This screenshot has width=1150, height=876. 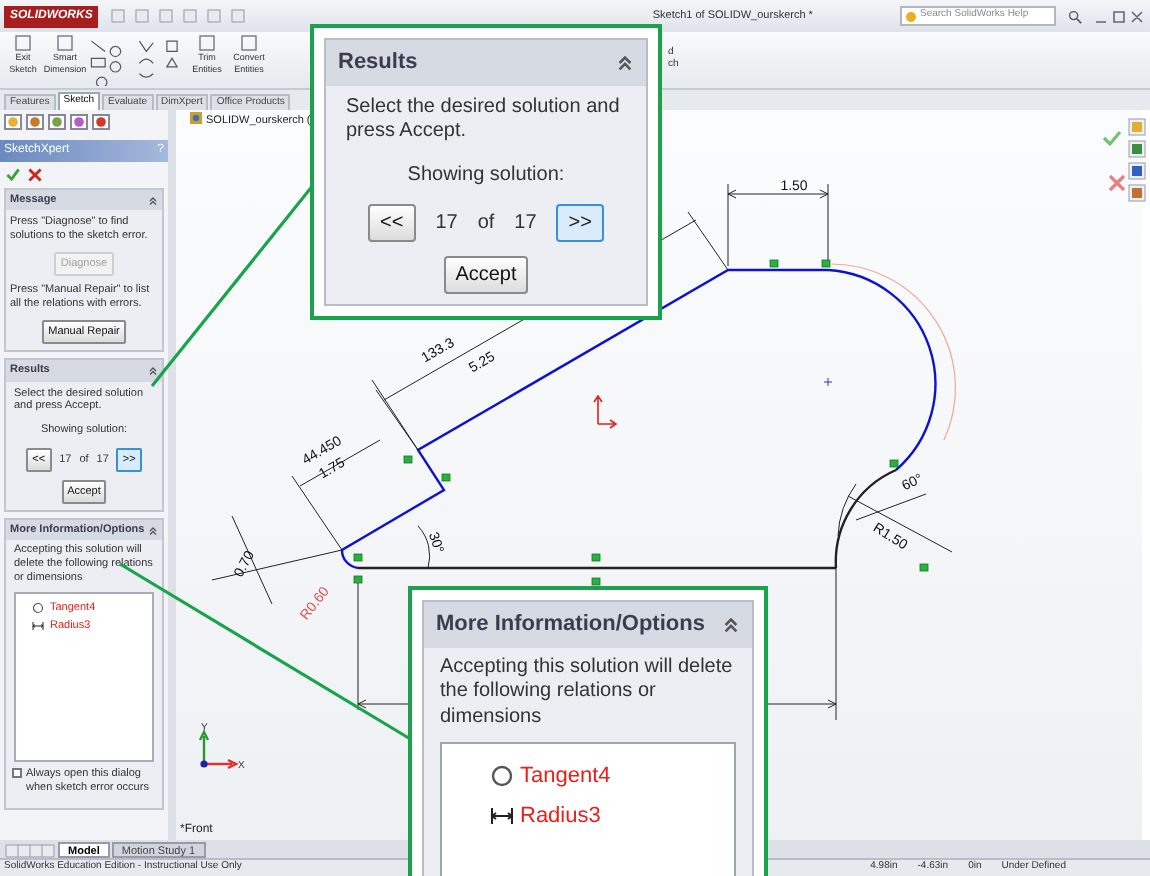 I want to click on checkbox, so click(x=17, y=772).